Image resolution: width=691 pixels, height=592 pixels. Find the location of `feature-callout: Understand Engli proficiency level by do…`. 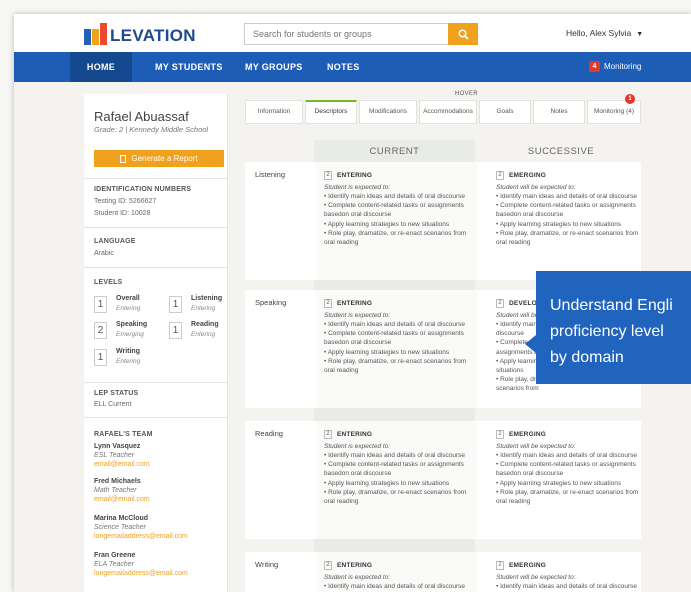

feature-callout: Understand Engli proficiency level by do… is located at coordinates (613, 327).